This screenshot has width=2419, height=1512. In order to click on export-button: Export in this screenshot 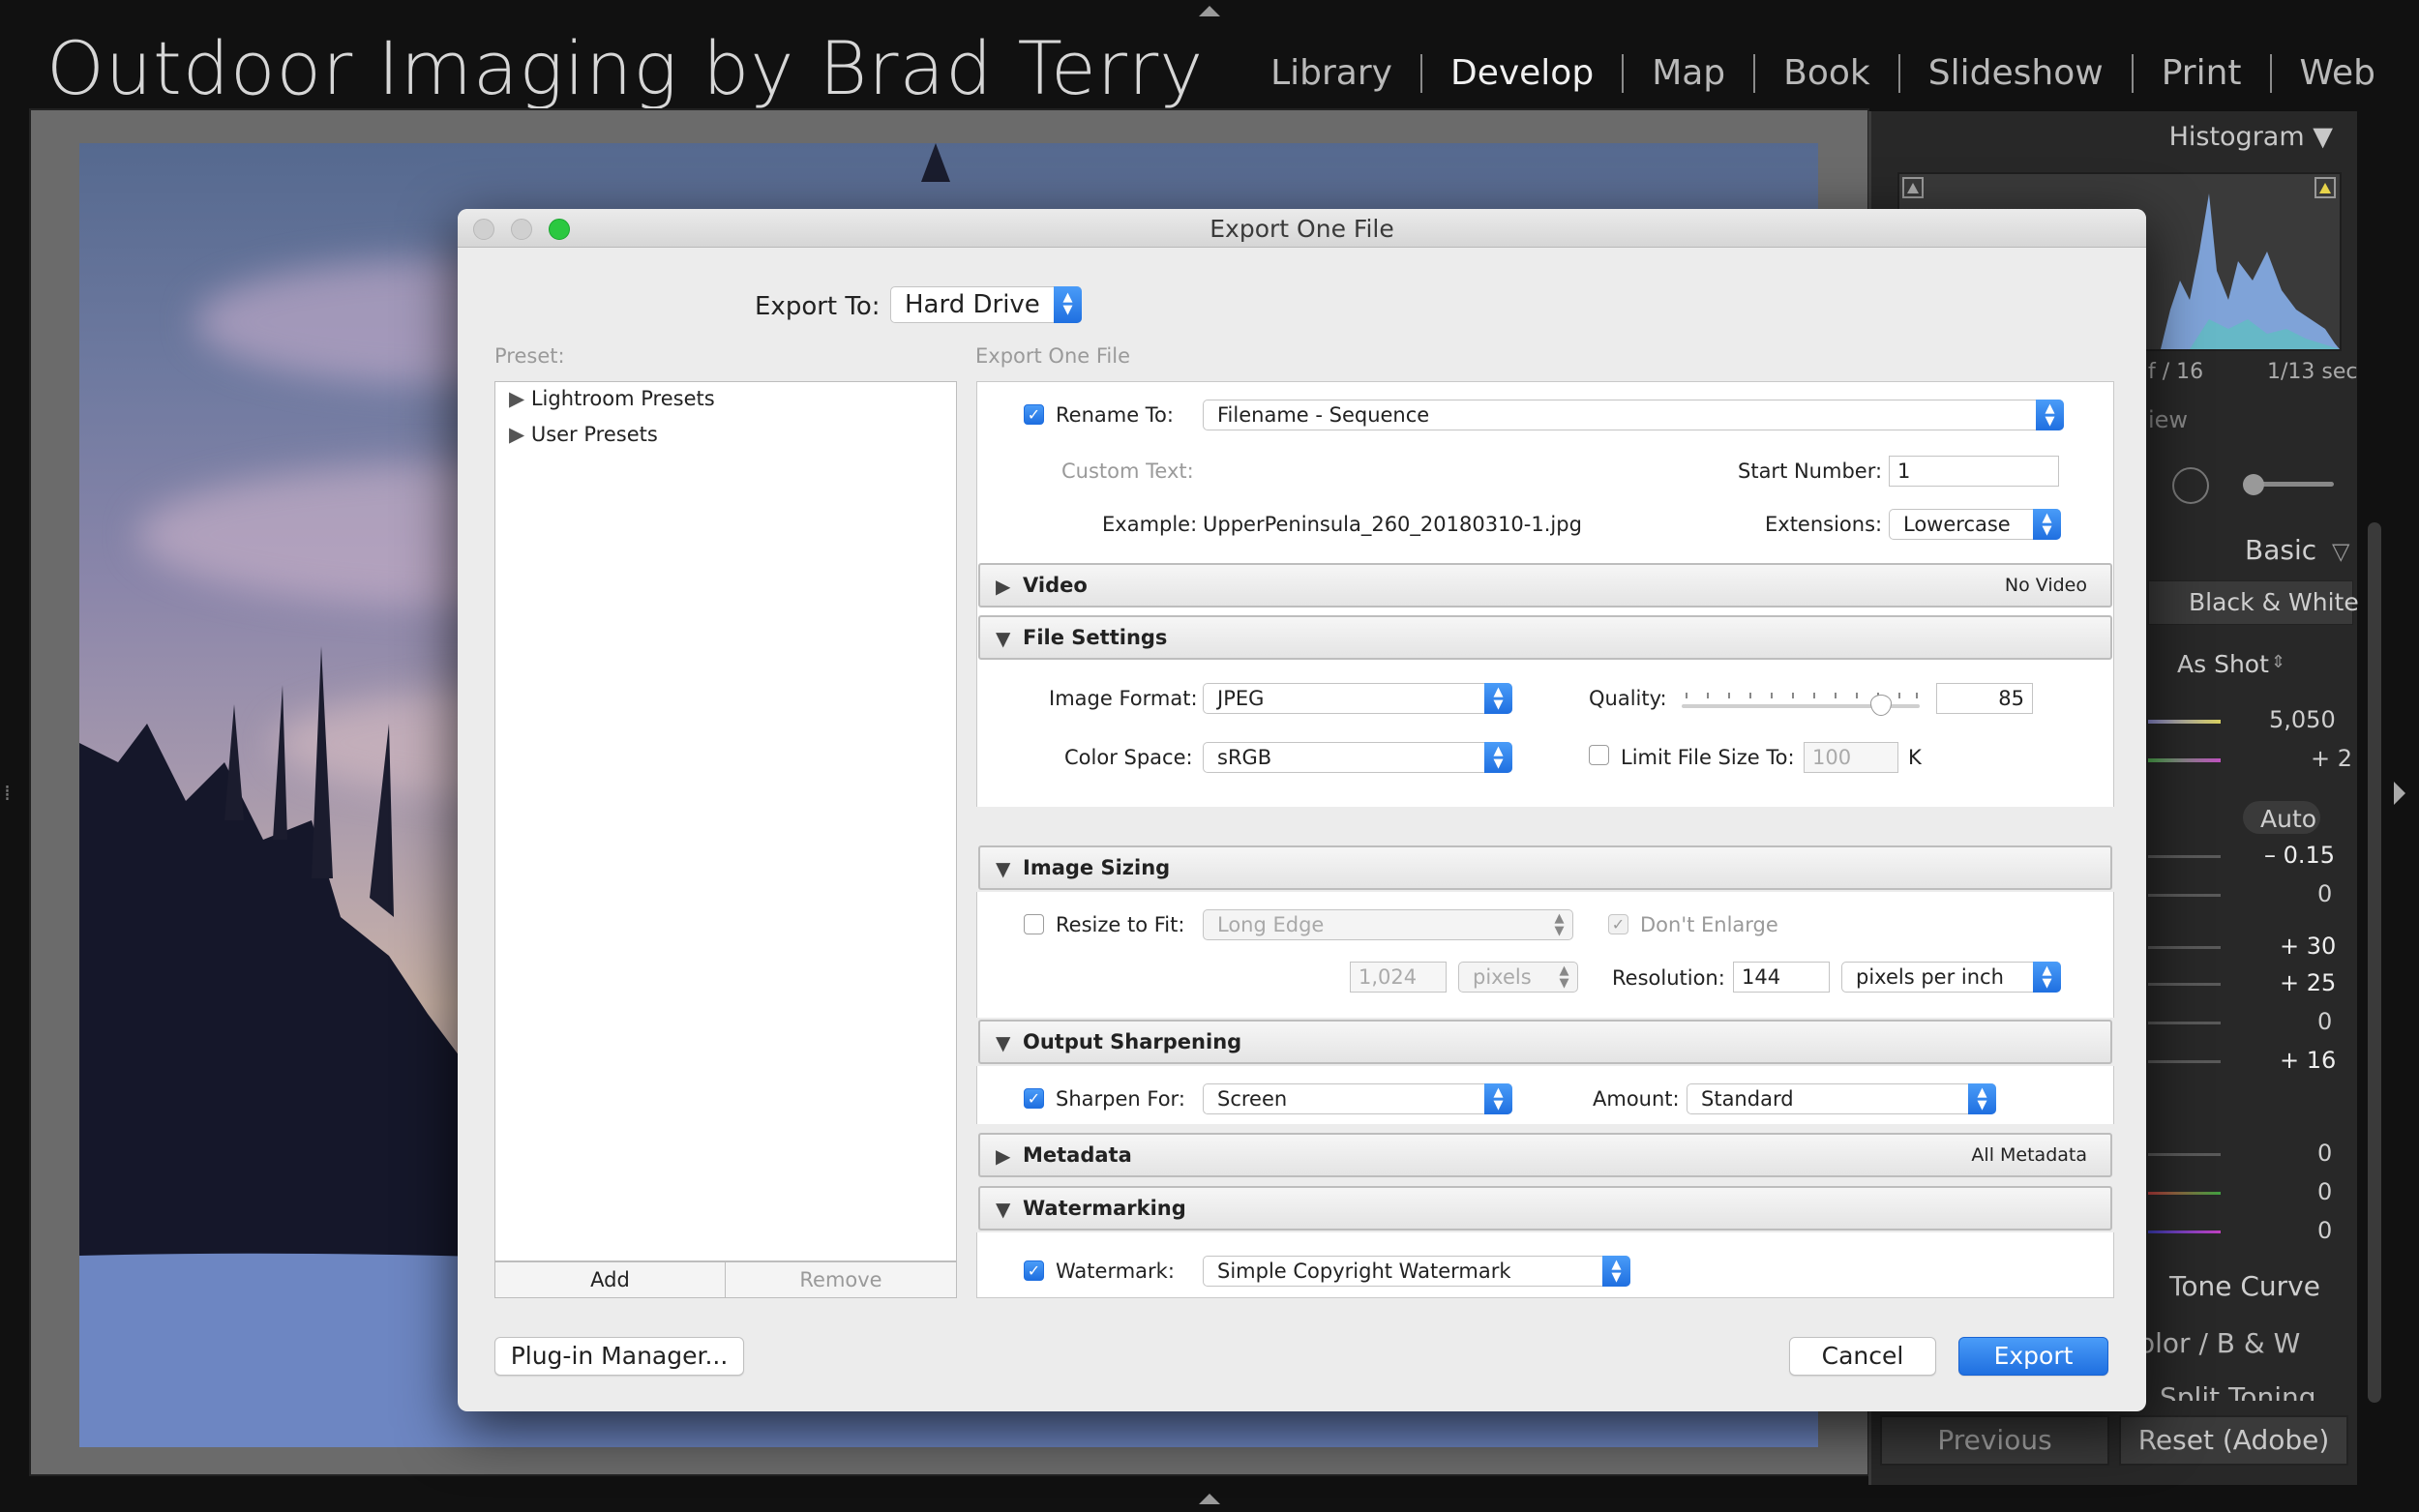, I will do `click(2033, 1357)`.